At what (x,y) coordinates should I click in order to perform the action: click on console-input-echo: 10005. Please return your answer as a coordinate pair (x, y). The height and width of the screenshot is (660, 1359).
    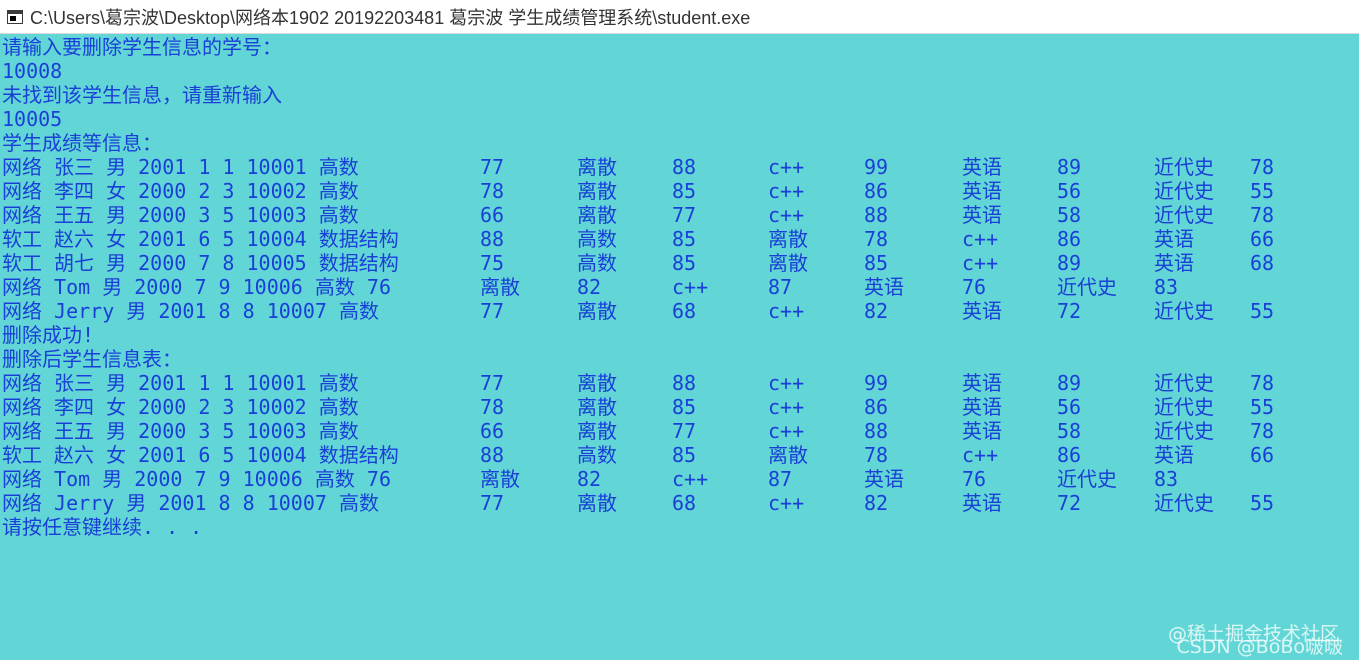
    Looking at the image, I should click on (32, 119).